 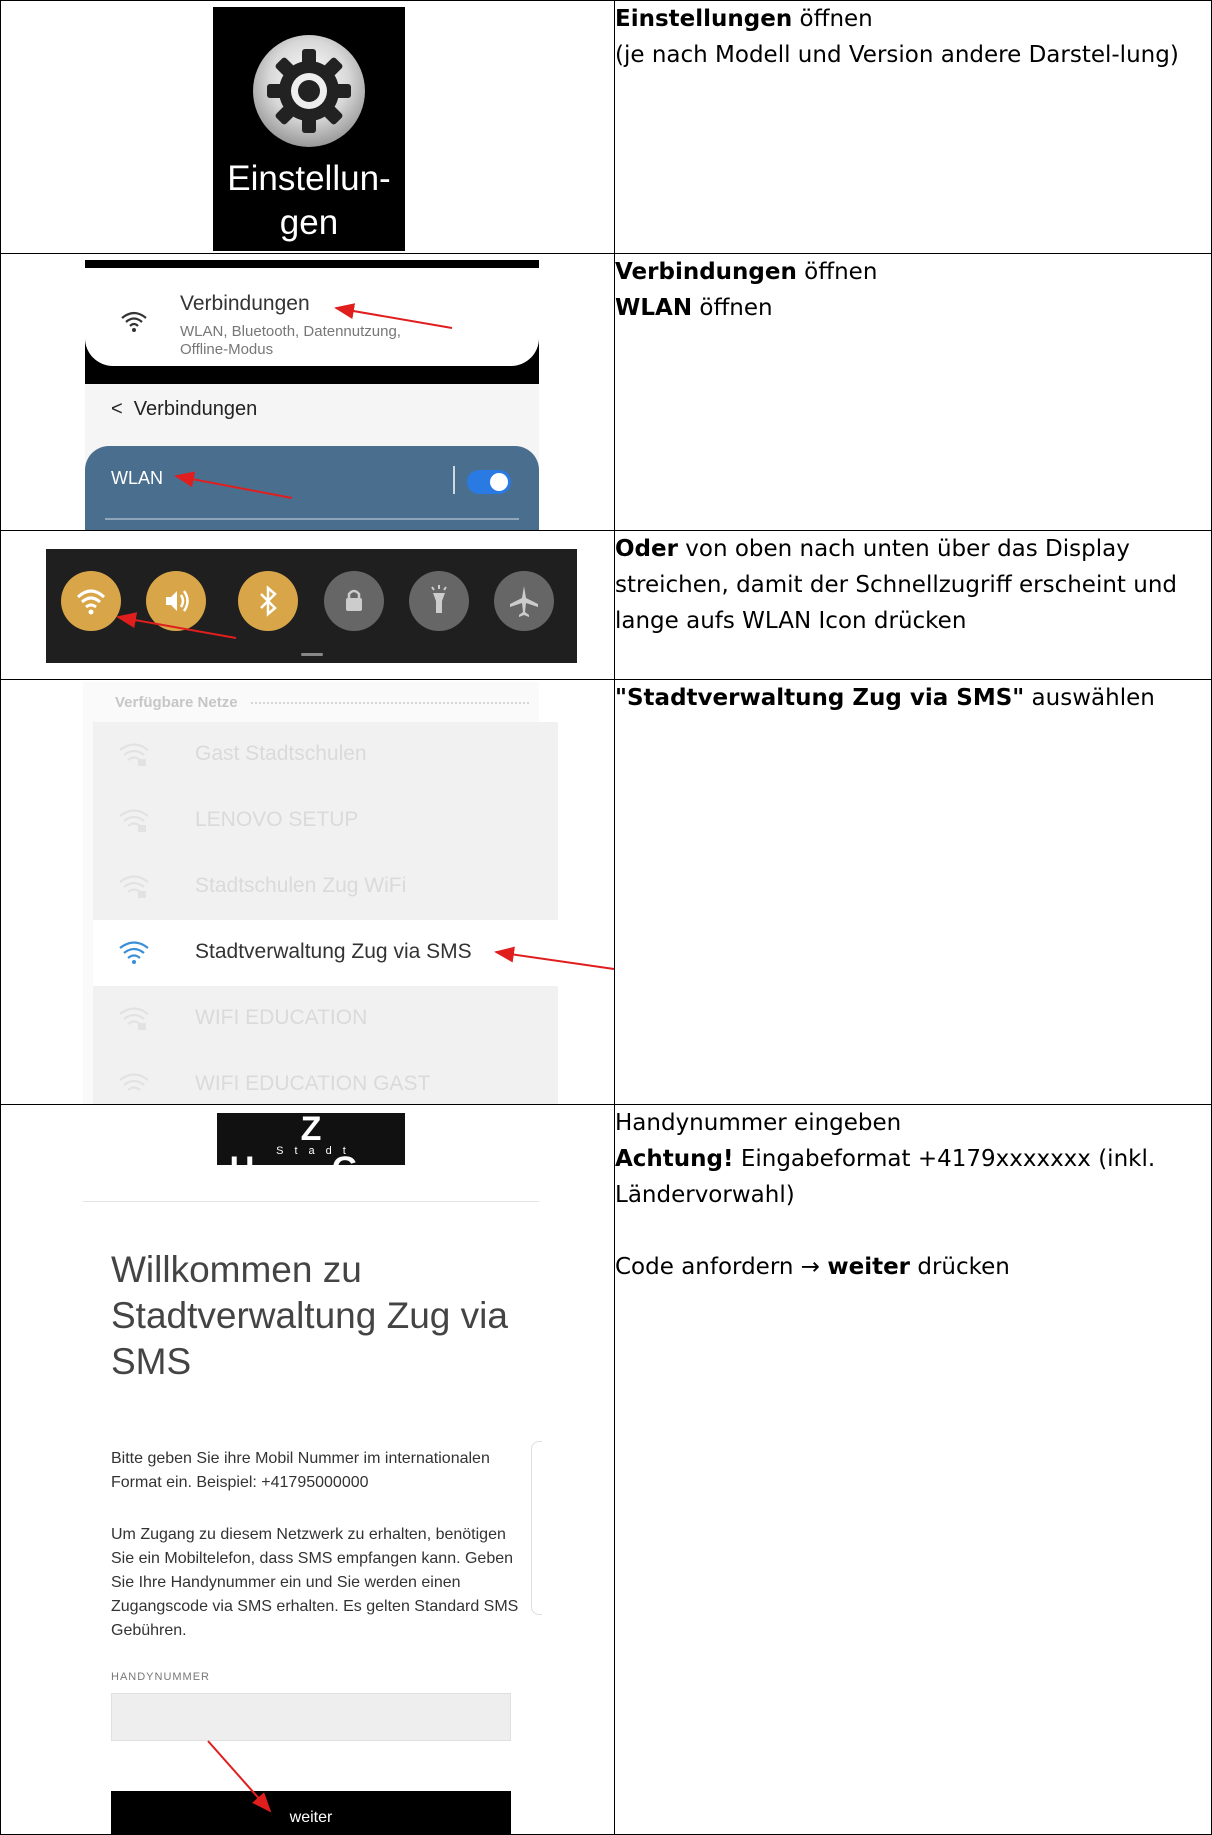 What do you see at coordinates (277, 819) in the screenshot?
I see `network-name: LENOVO SETUP` at bounding box center [277, 819].